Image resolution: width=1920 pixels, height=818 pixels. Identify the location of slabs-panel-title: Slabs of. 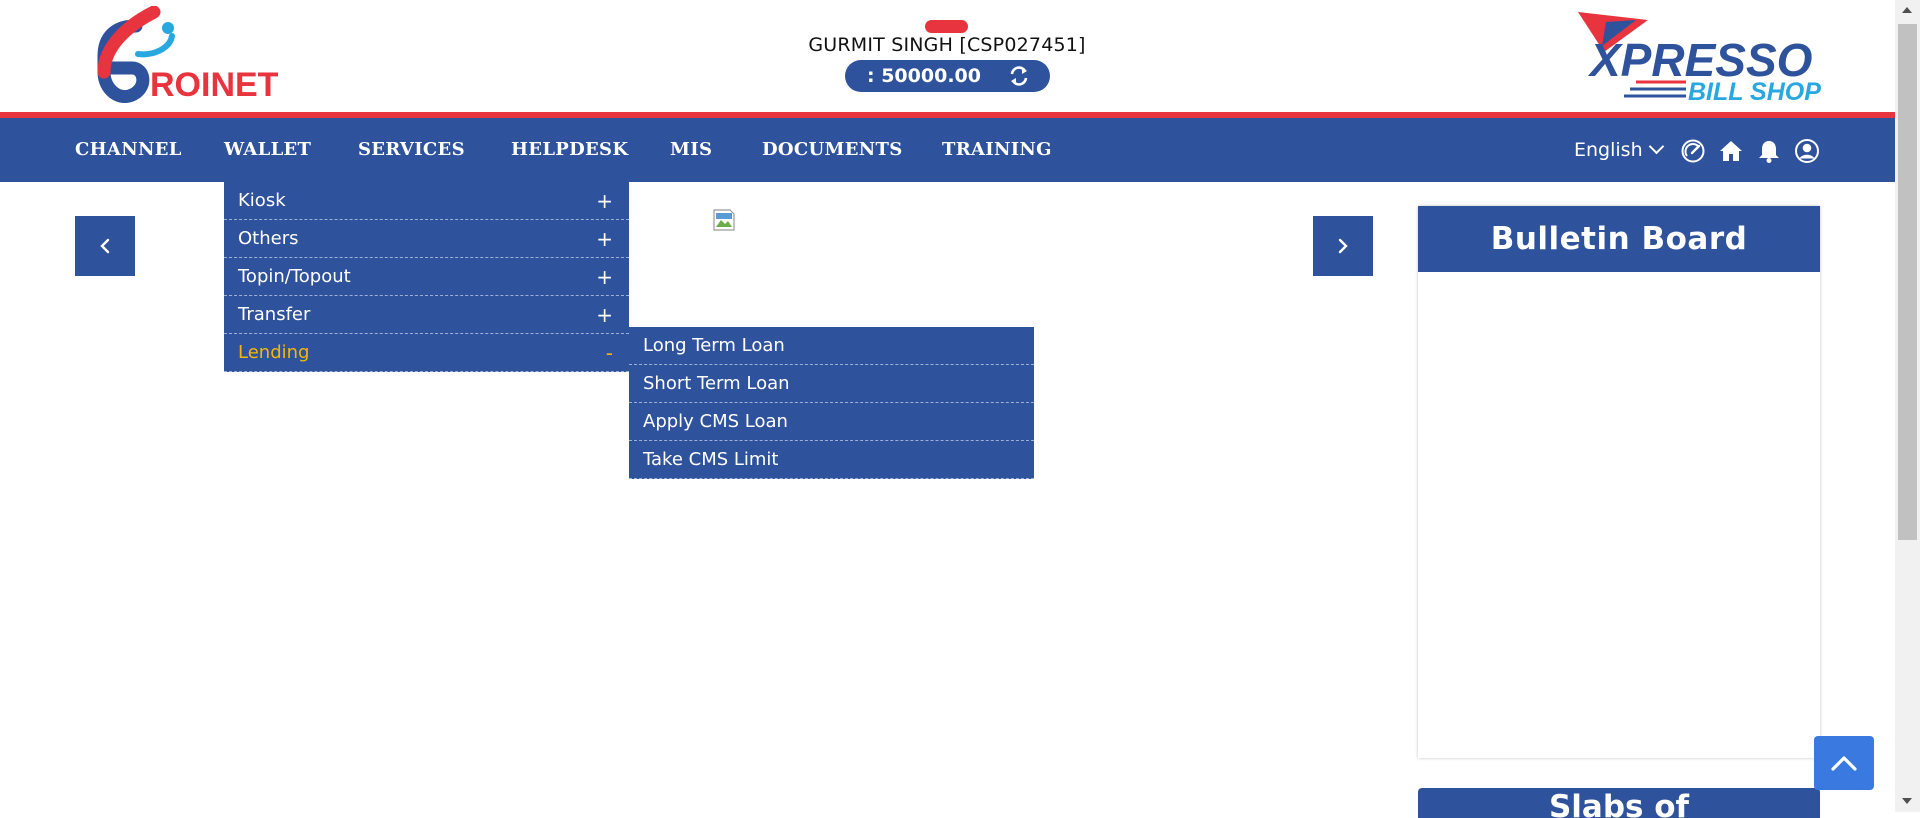
(1619, 803).